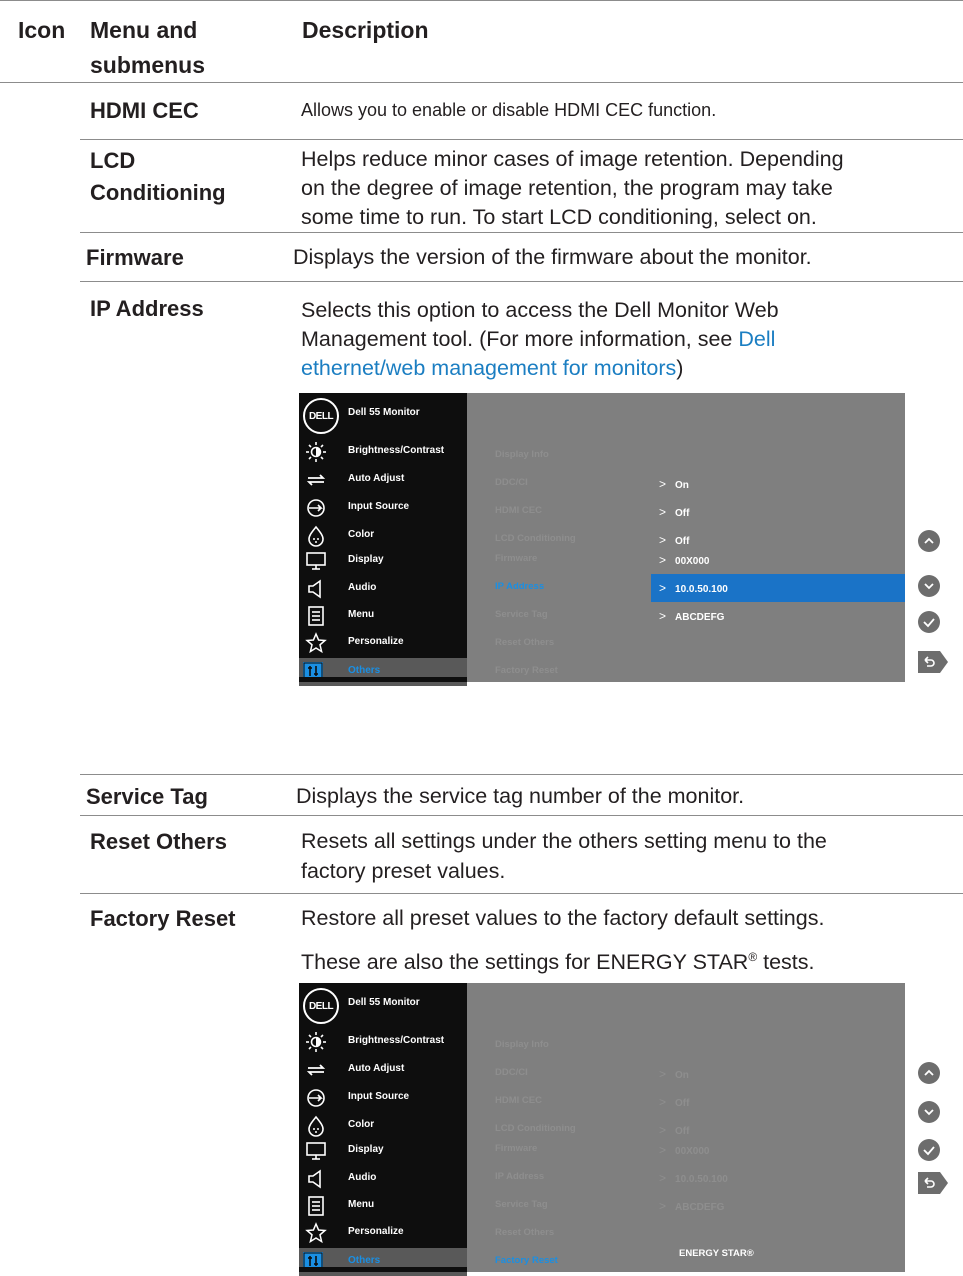 The height and width of the screenshot is (1276, 963). What do you see at coordinates (716, 1253) in the screenshot?
I see `osd-value-energy-star: ENERGY STAR®` at bounding box center [716, 1253].